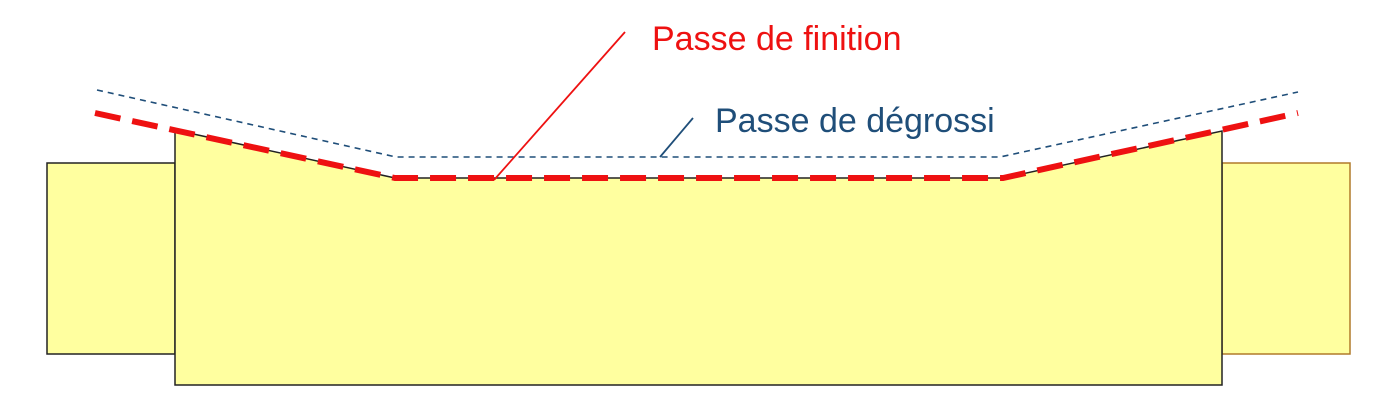  What do you see at coordinates (559, 106) in the screenshot?
I see `finishing-pass-leader` at bounding box center [559, 106].